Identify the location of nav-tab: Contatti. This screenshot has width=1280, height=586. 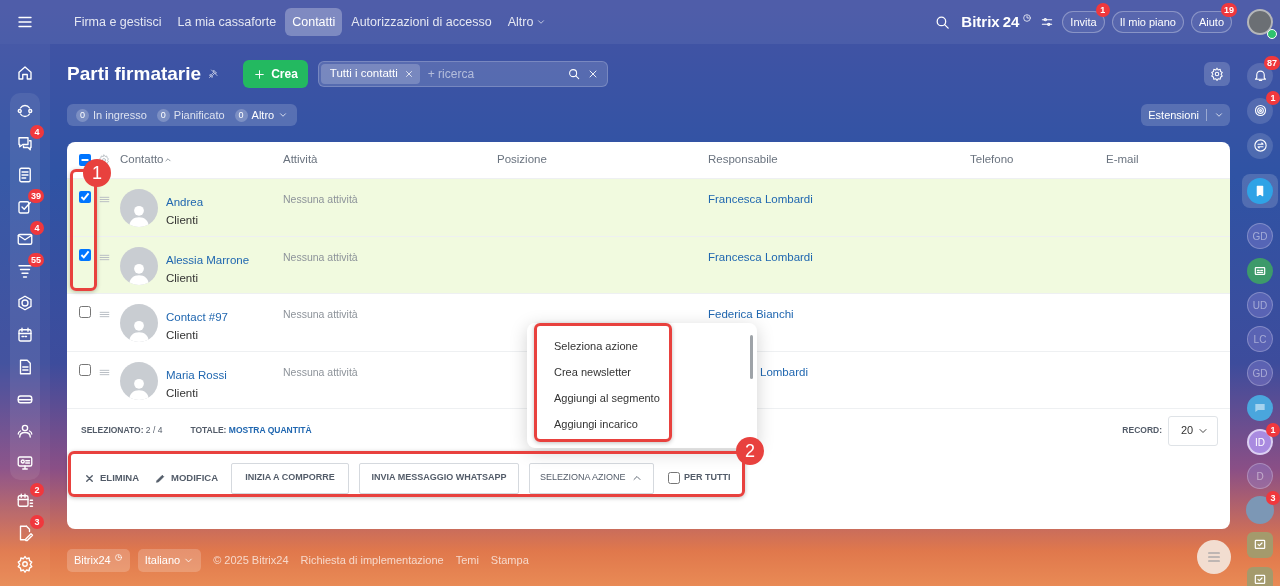
(314, 22).